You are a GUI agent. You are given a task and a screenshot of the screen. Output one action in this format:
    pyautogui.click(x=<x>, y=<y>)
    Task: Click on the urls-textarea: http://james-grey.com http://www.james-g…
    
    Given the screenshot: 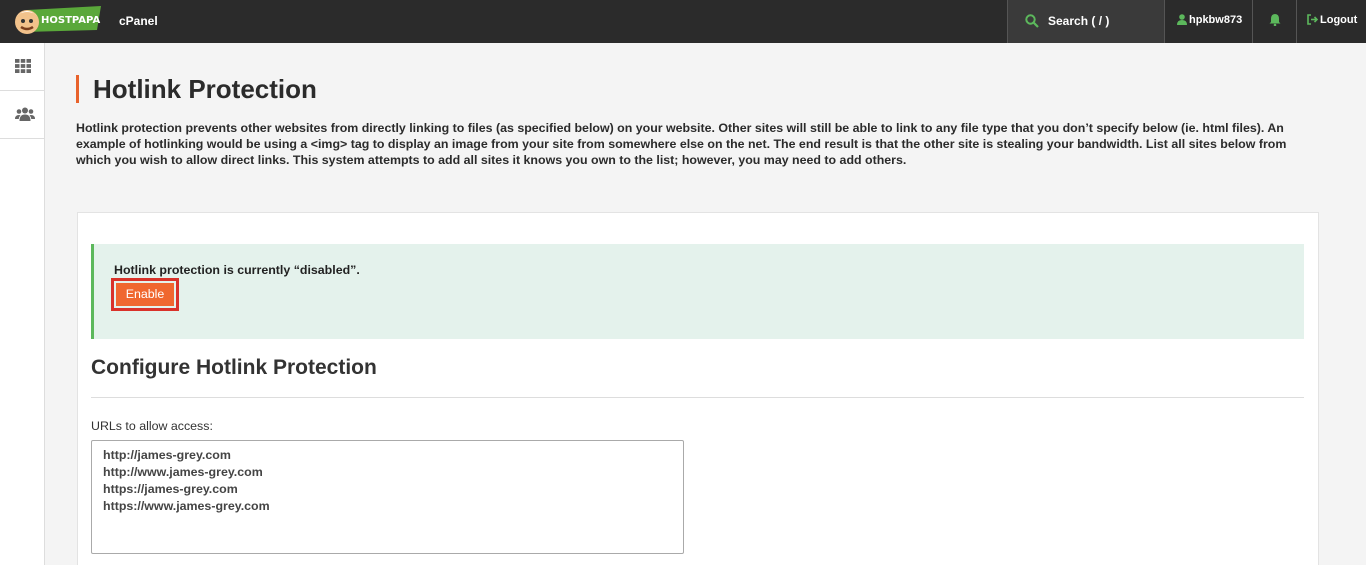 What is the action you would take?
    pyautogui.click(x=387, y=497)
    